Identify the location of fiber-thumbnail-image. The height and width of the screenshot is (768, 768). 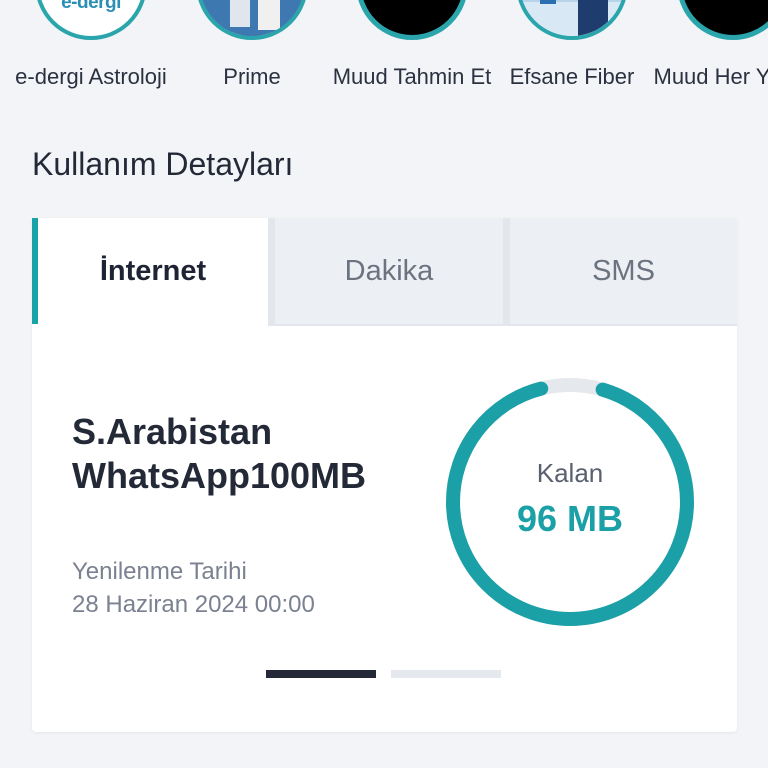
(572, 18).